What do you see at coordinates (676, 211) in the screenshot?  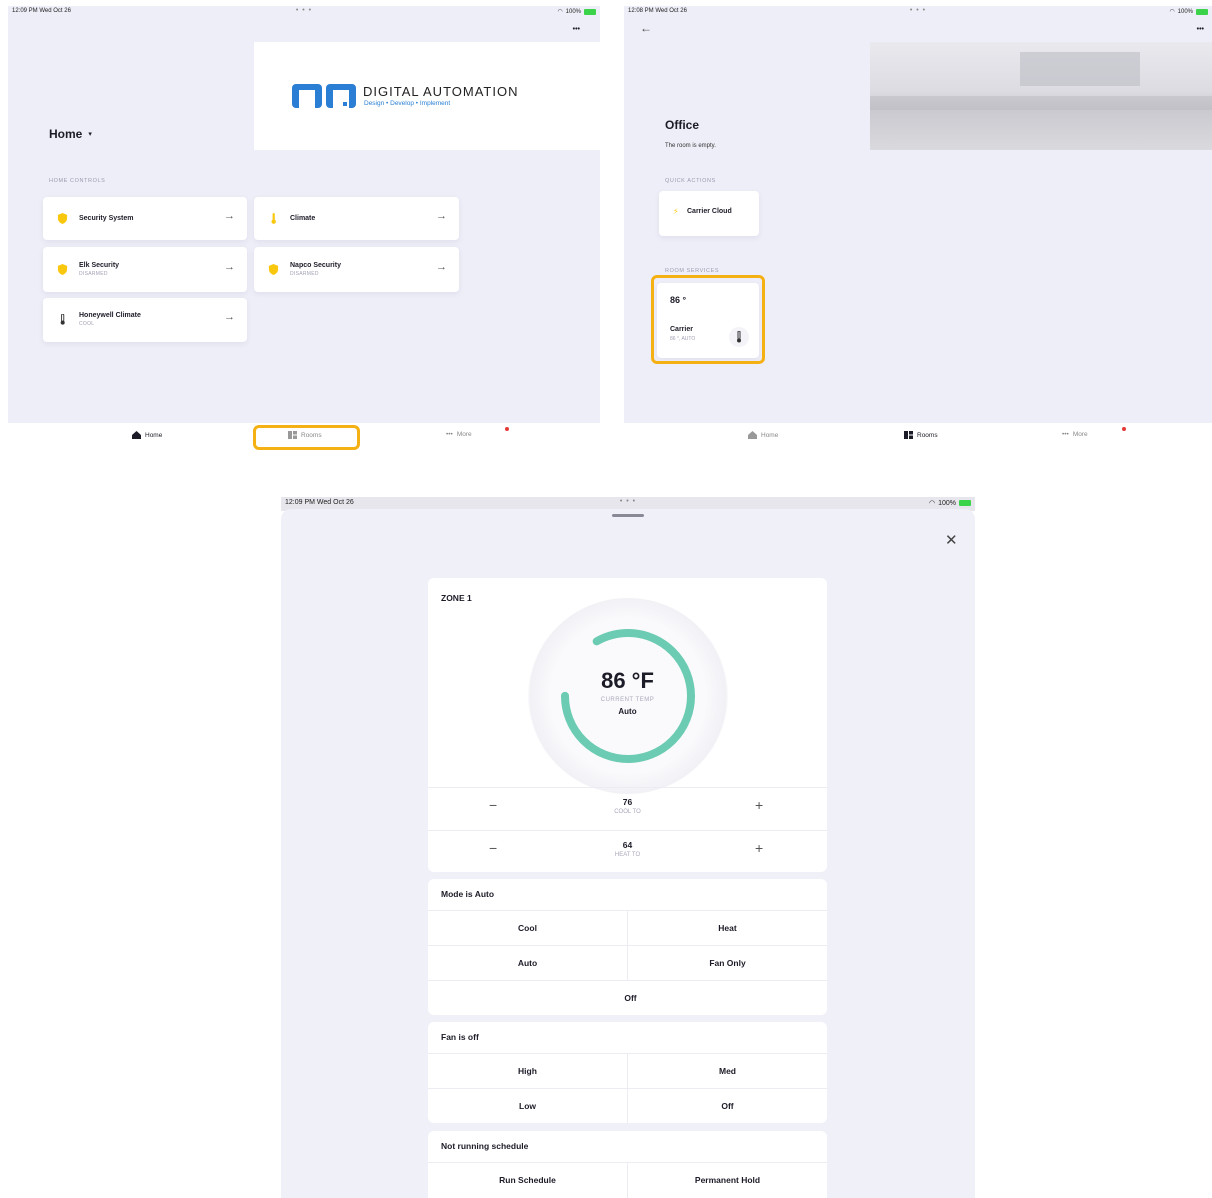 I see `lightning-icon: ⚡` at bounding box center [676, 211].